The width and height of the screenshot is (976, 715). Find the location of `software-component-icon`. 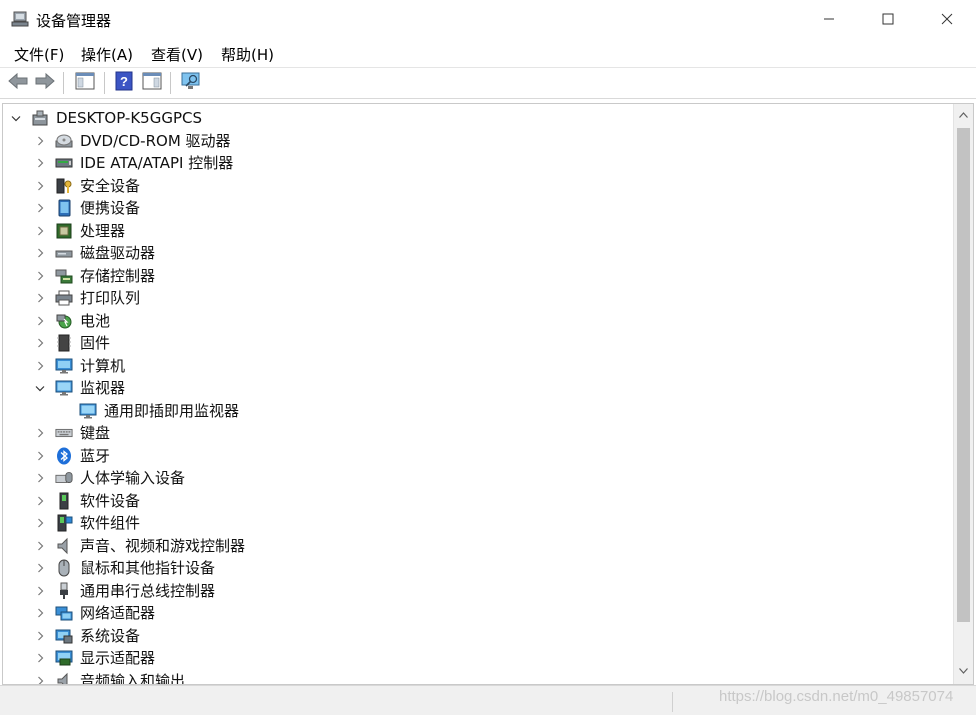

software-component-icon is located at coordinates (64, 523).